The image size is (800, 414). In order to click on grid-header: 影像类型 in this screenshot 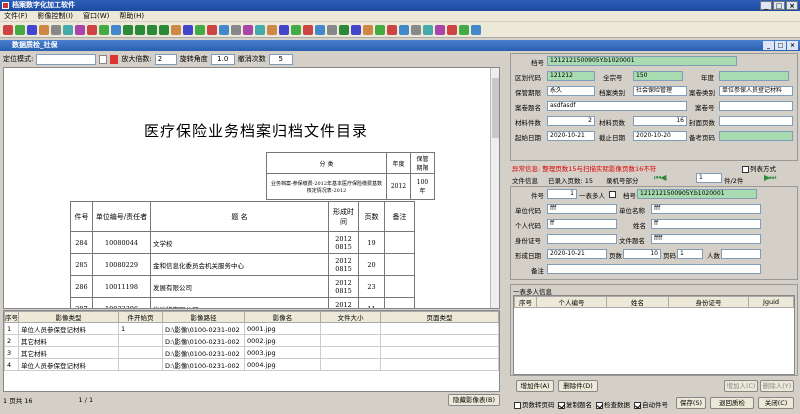, I will do `click(68, 317)`.